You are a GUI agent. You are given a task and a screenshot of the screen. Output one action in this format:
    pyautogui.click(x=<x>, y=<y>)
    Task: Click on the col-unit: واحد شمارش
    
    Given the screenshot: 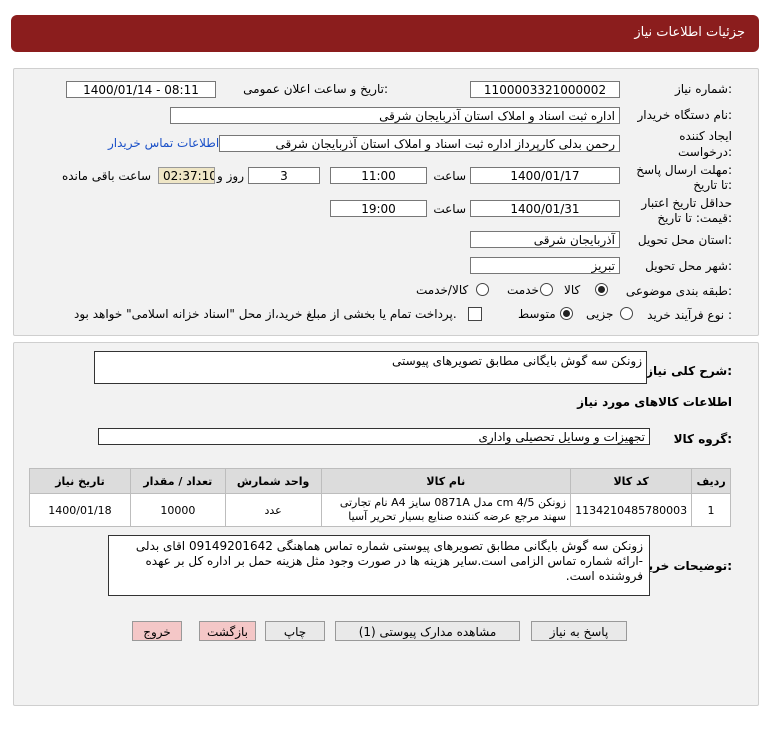 What is the action you would take?
    pyautogui.click(x=273, y=481)
    